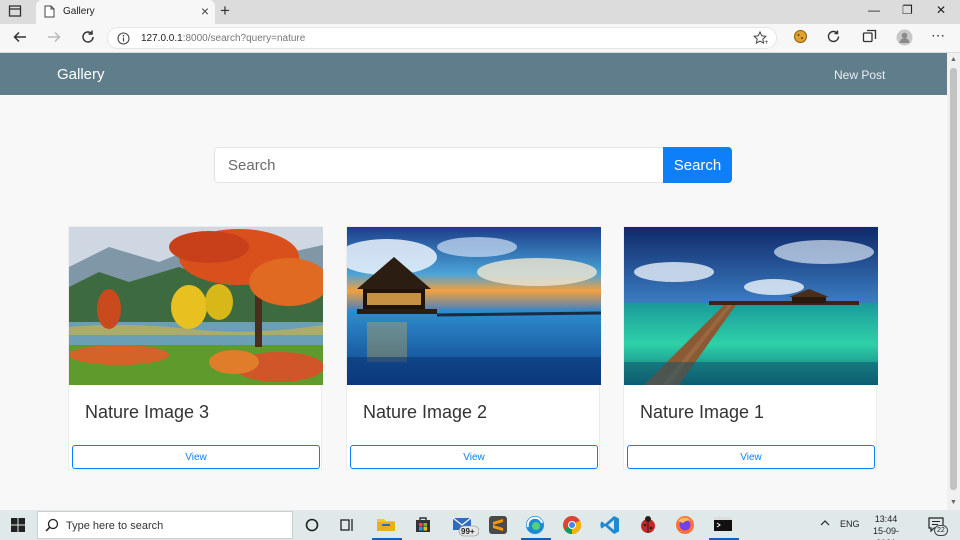  What do you see at coordinates (387, 527) in the screenshot?
I see `file-explorer-icon` at bounding box center [387, 527].